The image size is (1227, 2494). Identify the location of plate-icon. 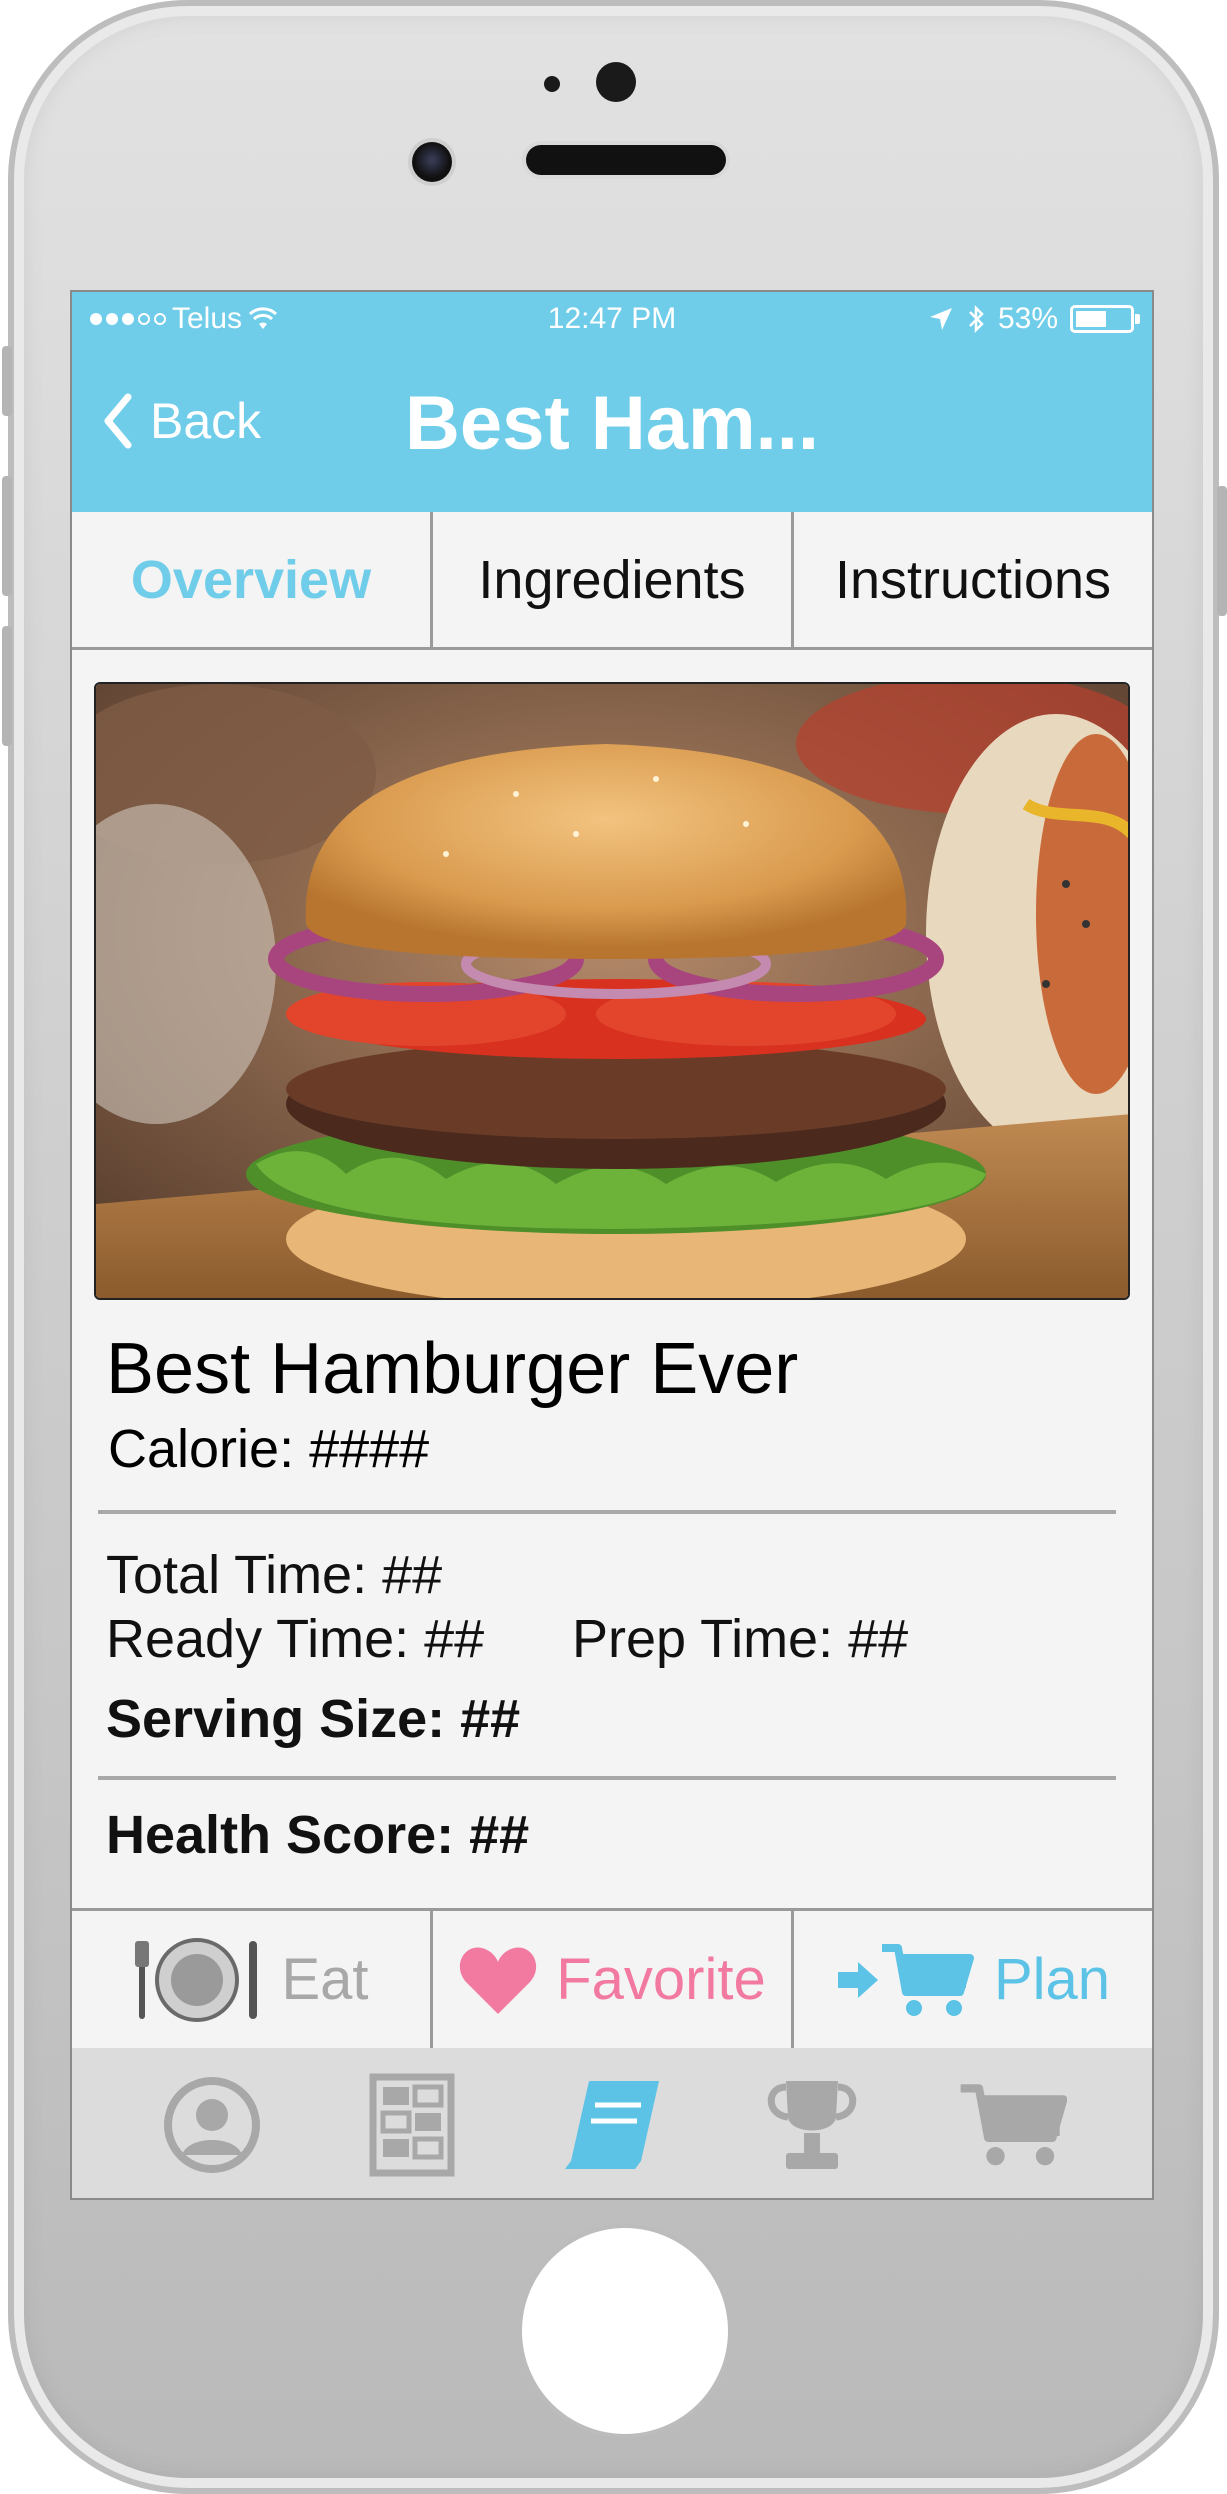
(196, 1979).